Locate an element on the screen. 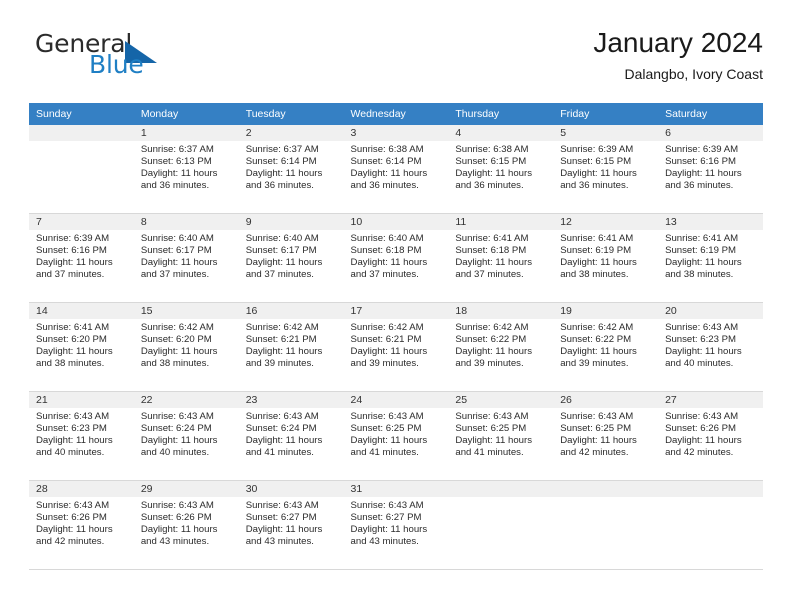 This screenshot has width=792, height=612. sunrise-text: Sunrise: 6:43 AM is located at coordinates (177, 505).